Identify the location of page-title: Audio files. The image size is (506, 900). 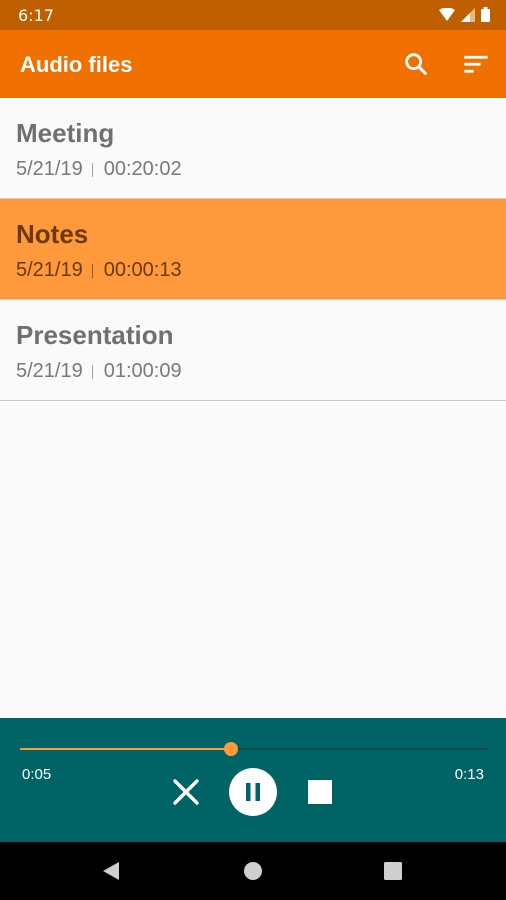
(76, 64).